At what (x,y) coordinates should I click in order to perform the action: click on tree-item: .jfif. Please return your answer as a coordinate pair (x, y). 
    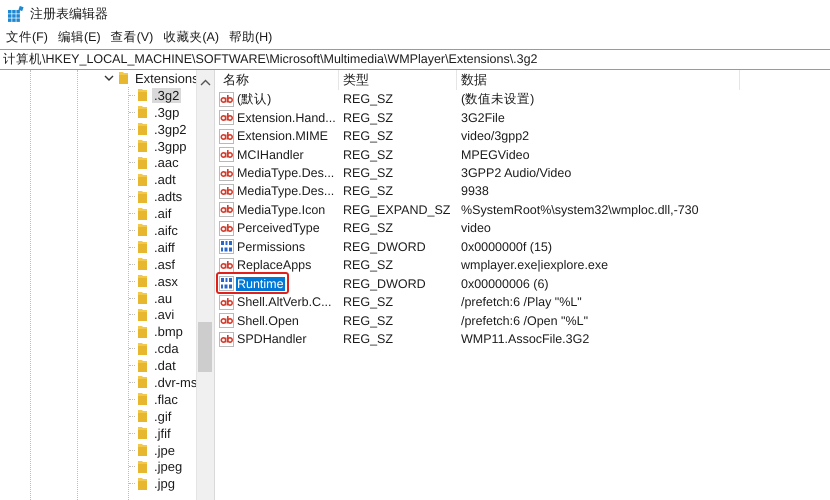
    Looking at the image, I should click on (162, 433).